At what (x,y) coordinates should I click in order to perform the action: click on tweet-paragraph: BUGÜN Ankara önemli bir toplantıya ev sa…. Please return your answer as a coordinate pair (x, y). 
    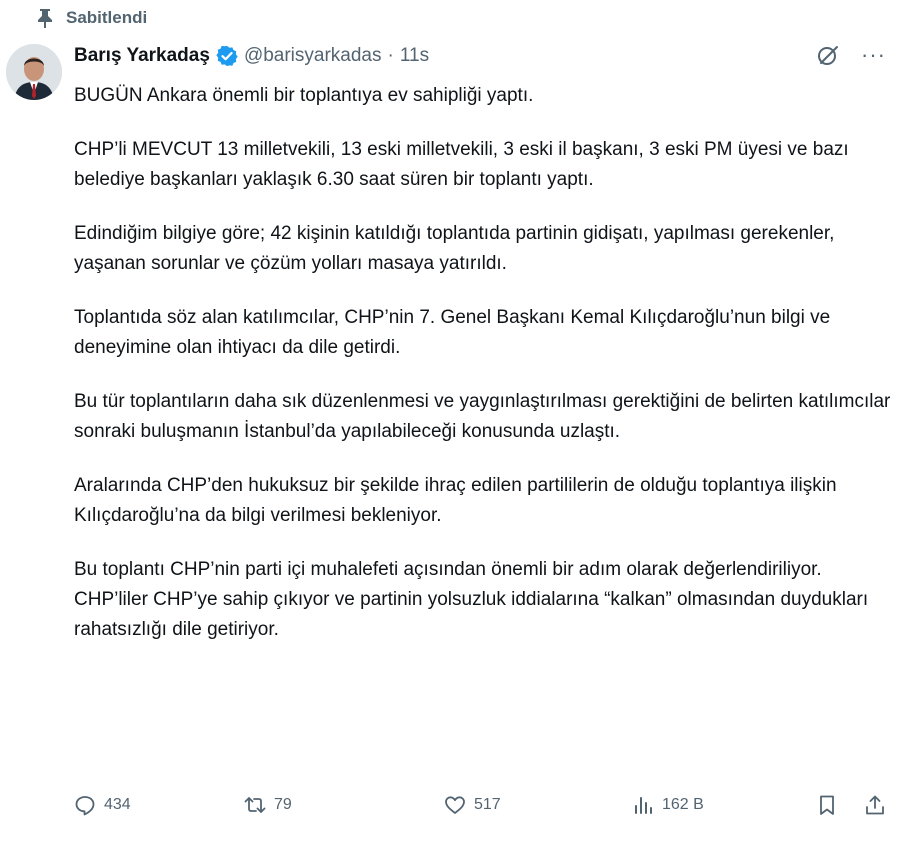
    Looking at the image, I should click on (304, 95).